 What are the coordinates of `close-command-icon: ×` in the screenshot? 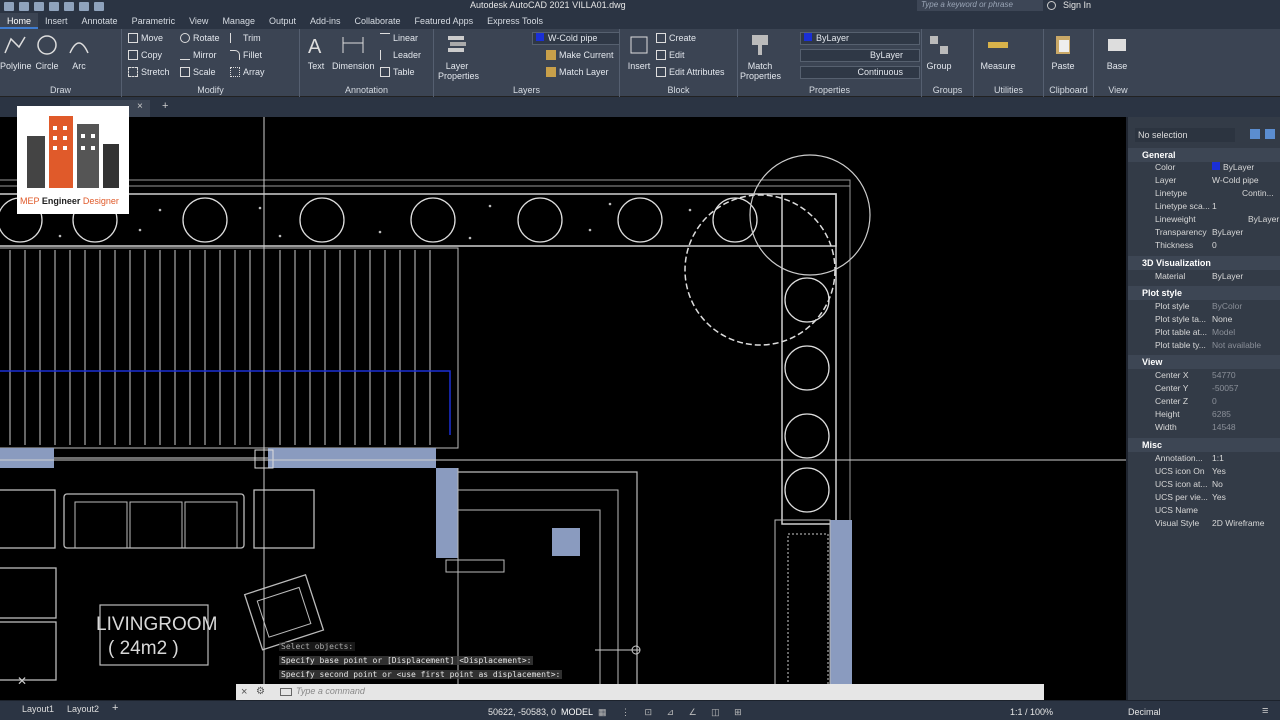 It's located at (244, 692).